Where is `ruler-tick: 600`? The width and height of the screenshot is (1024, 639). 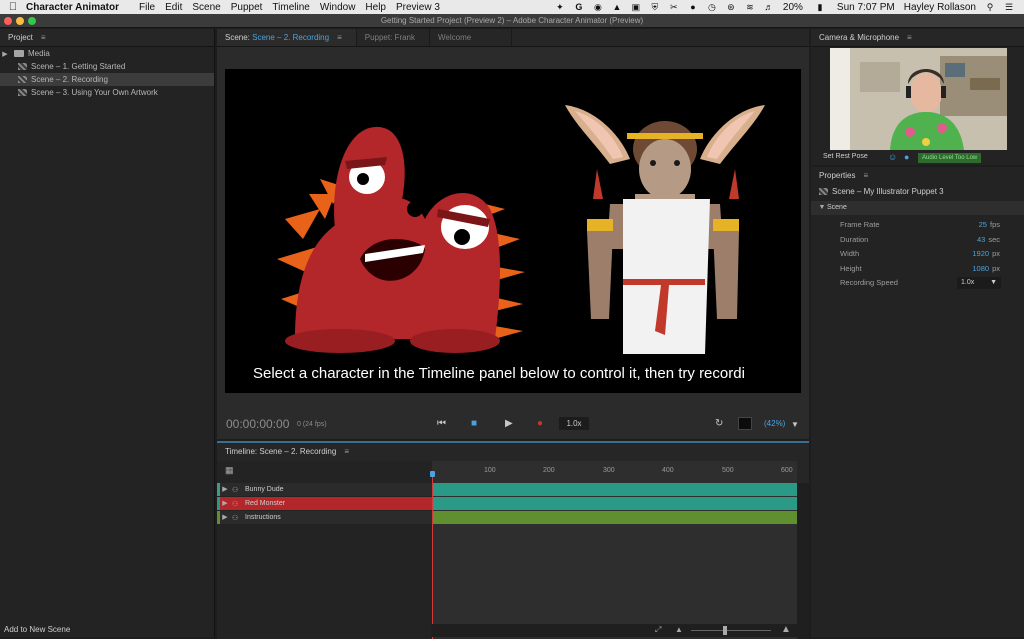
ruler-tick: 600 is located at coordinates (787, 470).